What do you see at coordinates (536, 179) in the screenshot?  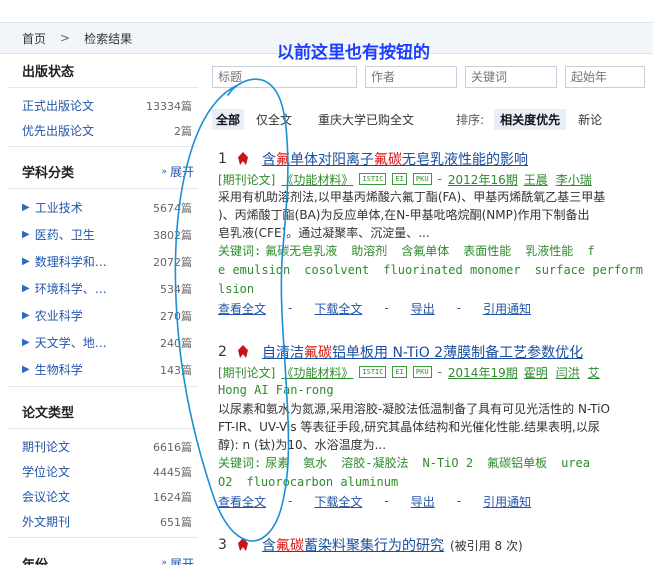 I see `author-link: 王晨` at bounding box center [536, 179].